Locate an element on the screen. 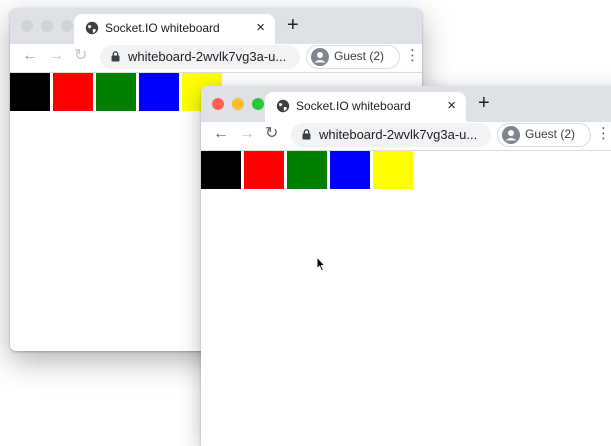 The height and width of the screenshot is (446, 611). zoom-light is located at coordinates (258, 104).